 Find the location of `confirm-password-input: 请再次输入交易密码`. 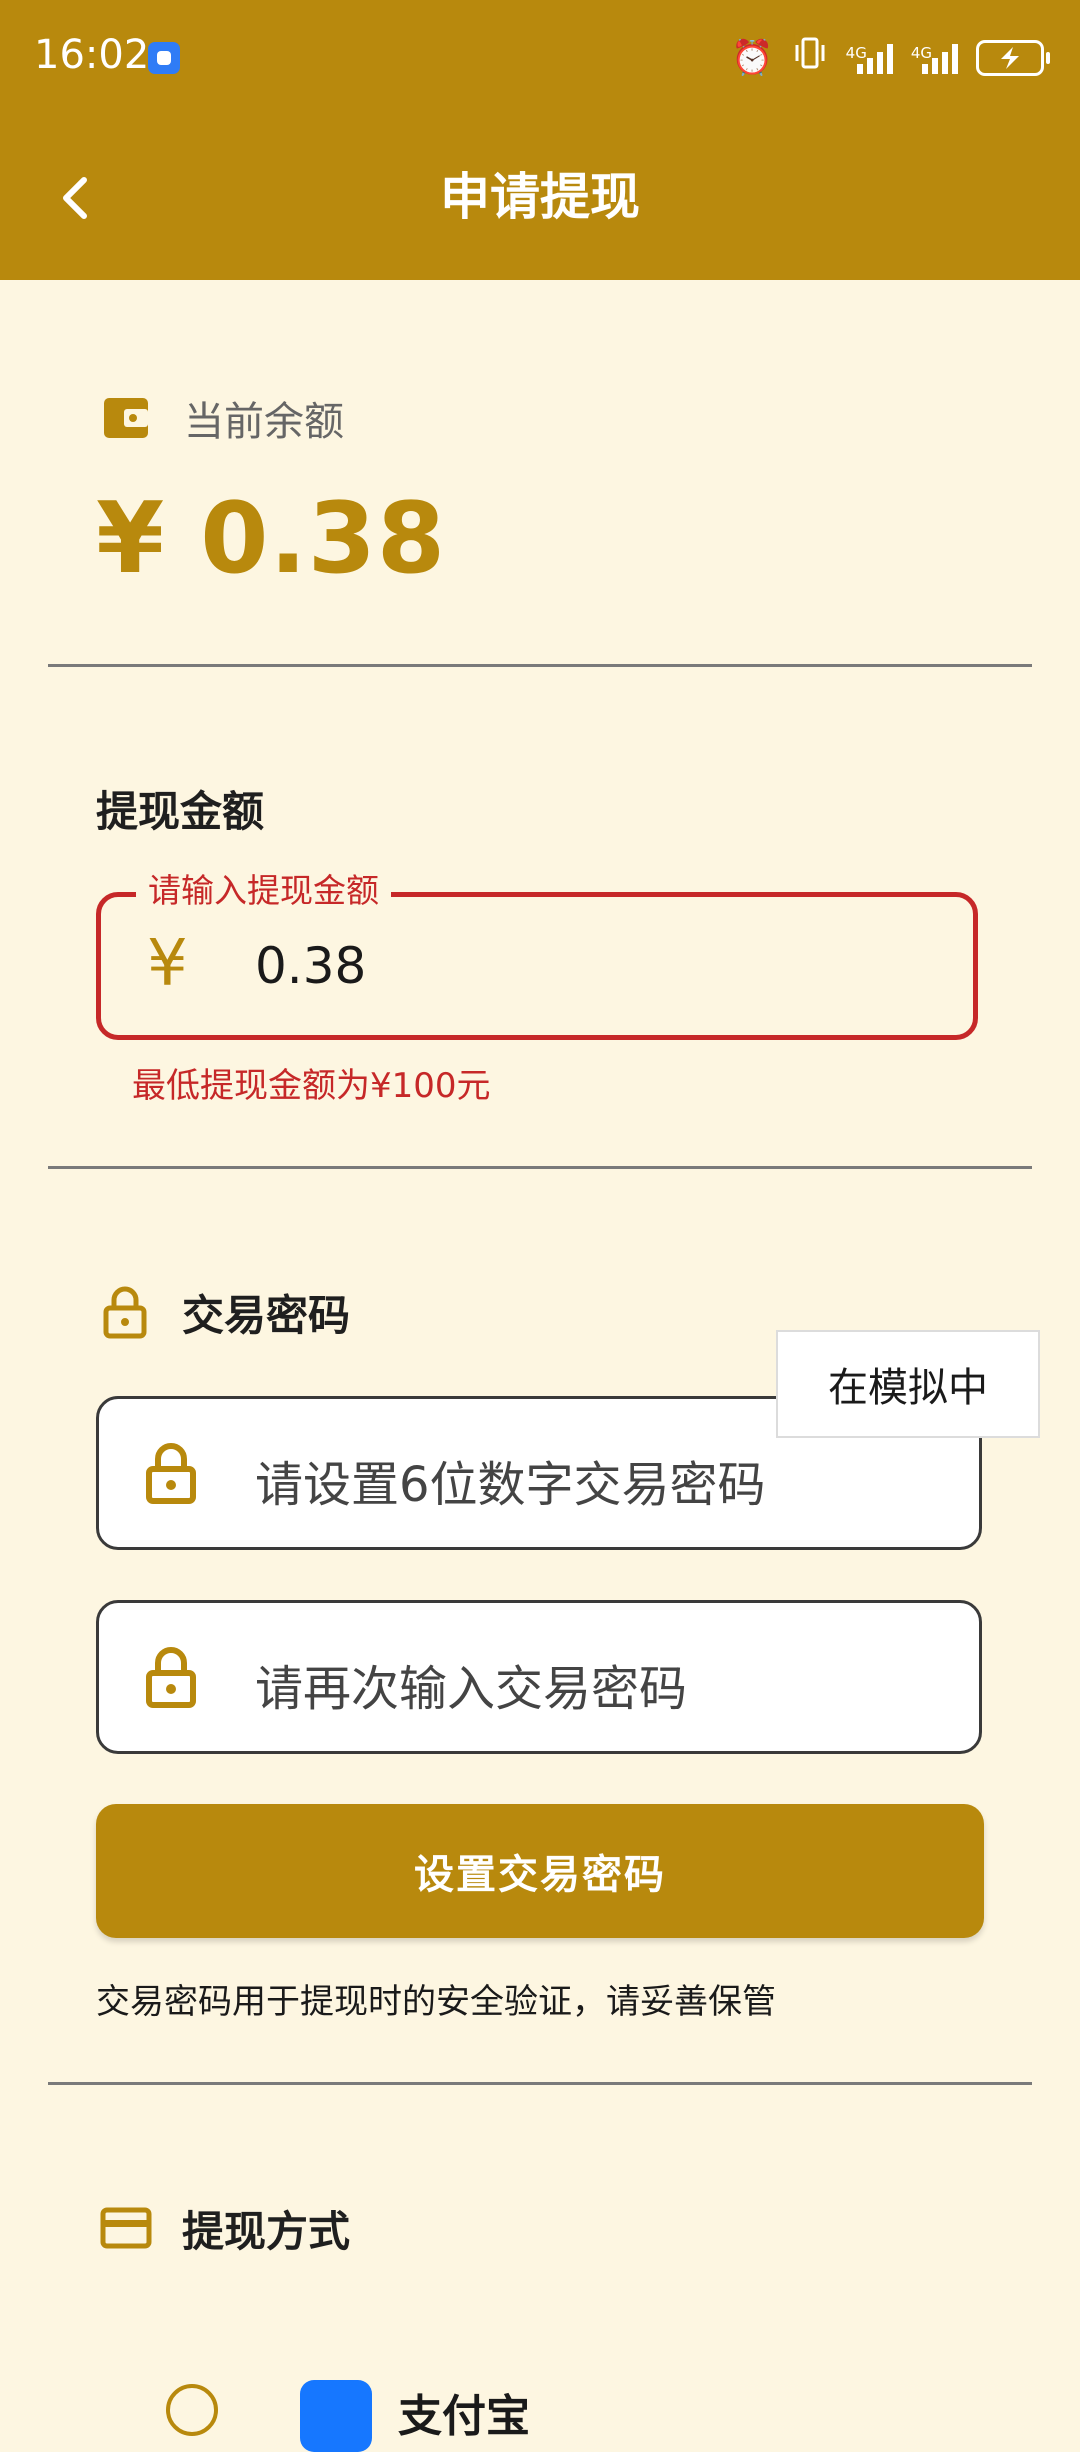

confirm-password-input: 请再次输入交易密码 is located at coordinates (539, 1677).